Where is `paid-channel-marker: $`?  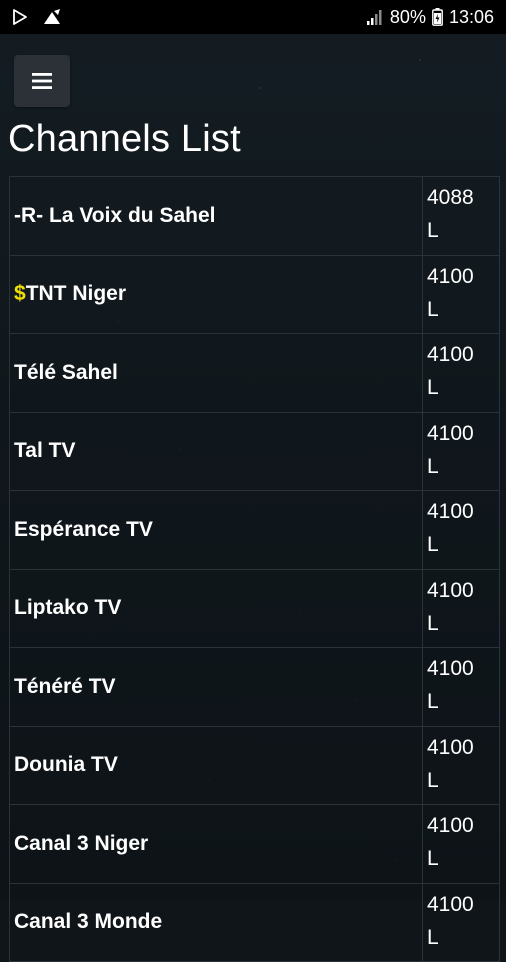 paid-channel-marker: $ is located at coordinates (20, 294).